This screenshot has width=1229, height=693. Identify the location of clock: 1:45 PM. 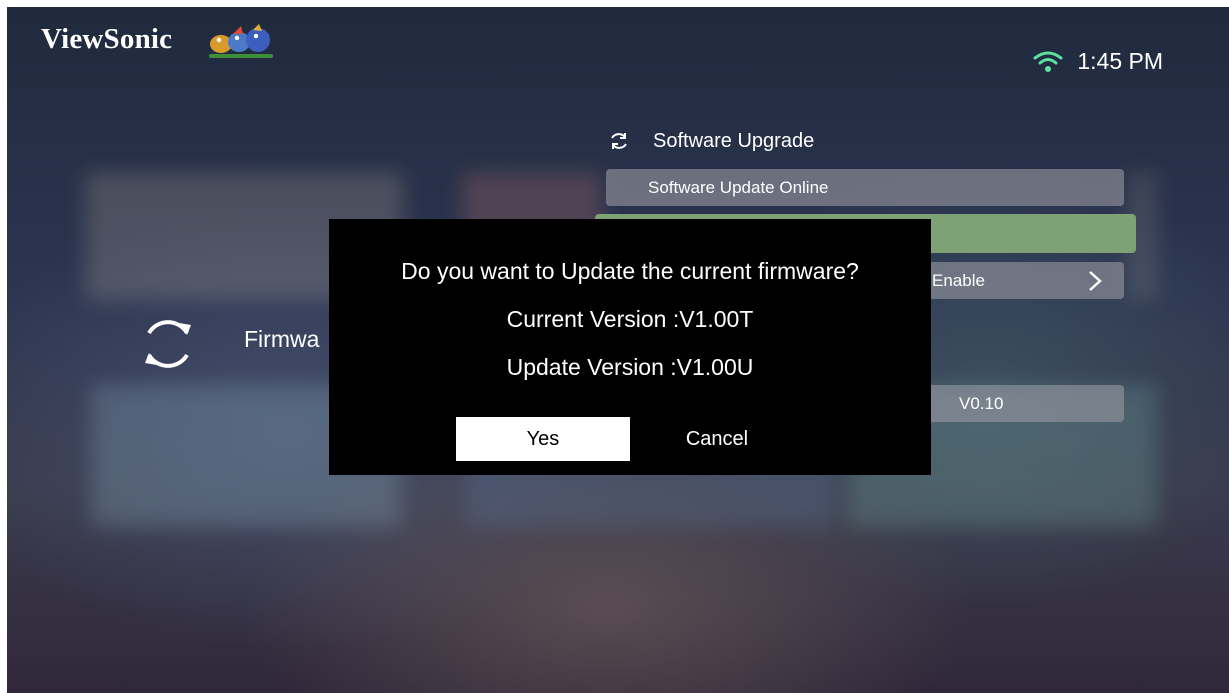
(1120, 61).